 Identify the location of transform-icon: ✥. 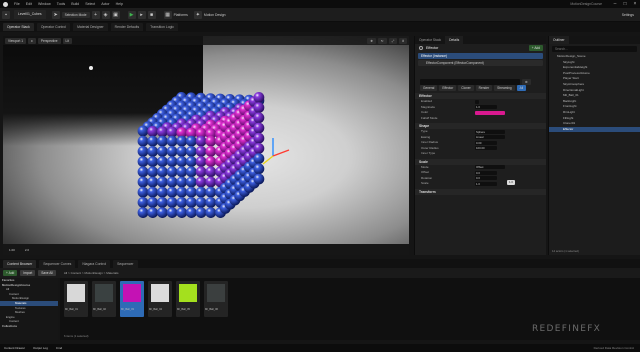
(371, 40).